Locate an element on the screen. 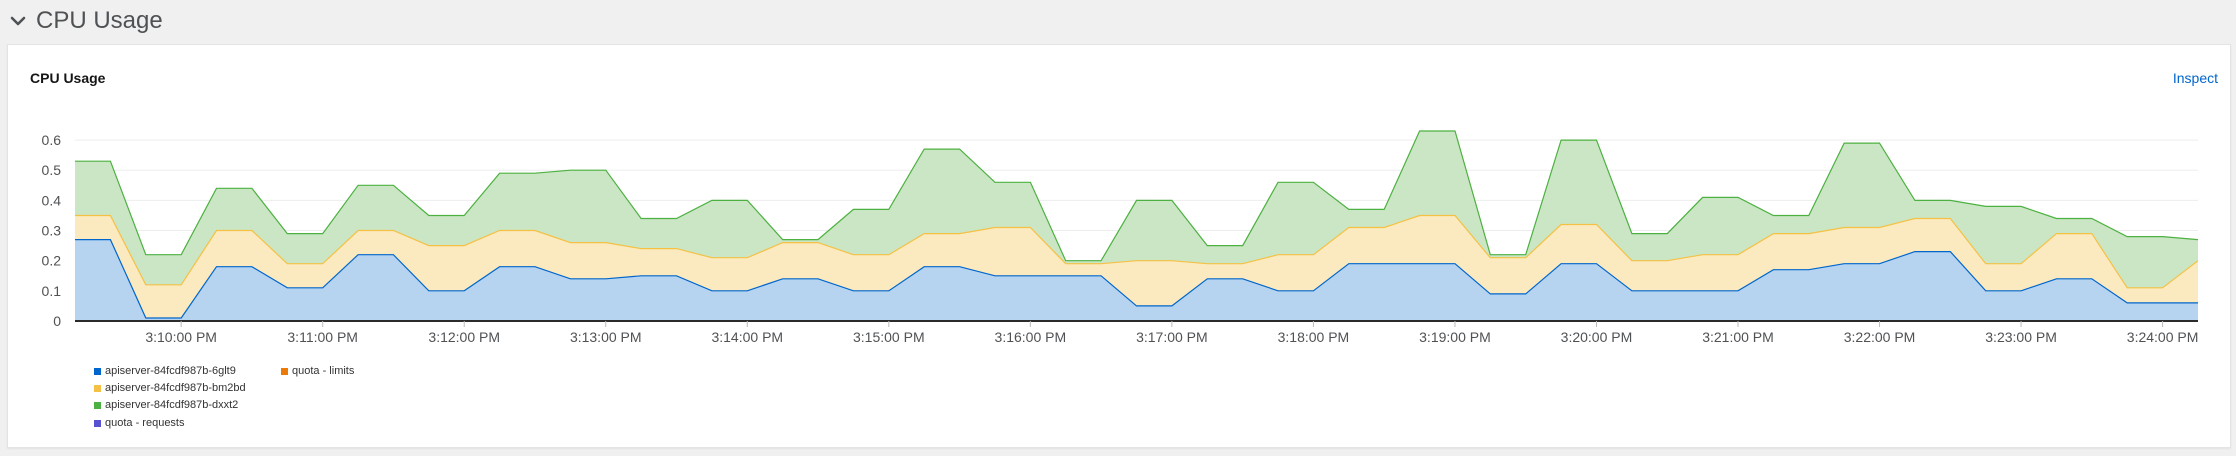  x-tick-label: 3:14:00 PM is located at coordinates (747, 337).